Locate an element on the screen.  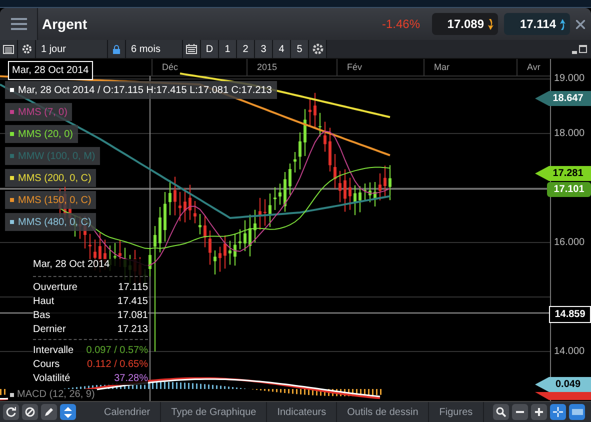
window-title: Argent is located at coordinates (65, 24).